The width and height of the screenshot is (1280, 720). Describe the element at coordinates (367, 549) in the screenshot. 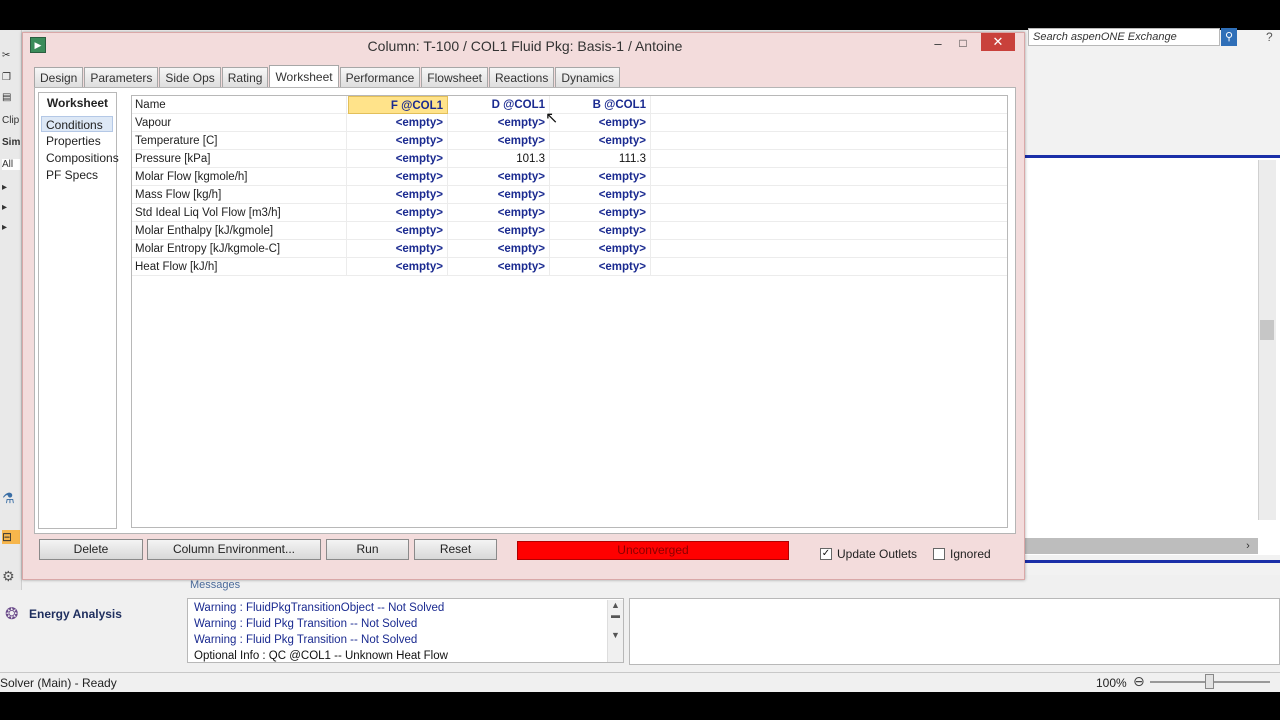

I see `run-button: Run` at that location.